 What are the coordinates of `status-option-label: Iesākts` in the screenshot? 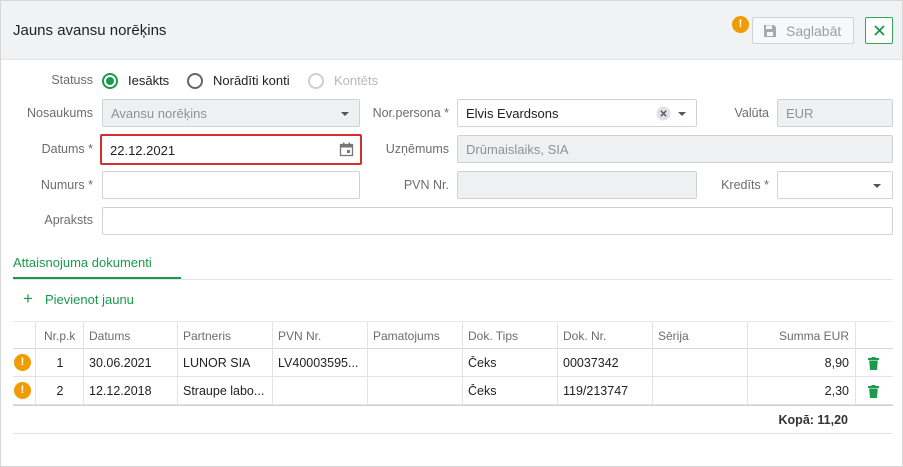 It's located at (149, 80).